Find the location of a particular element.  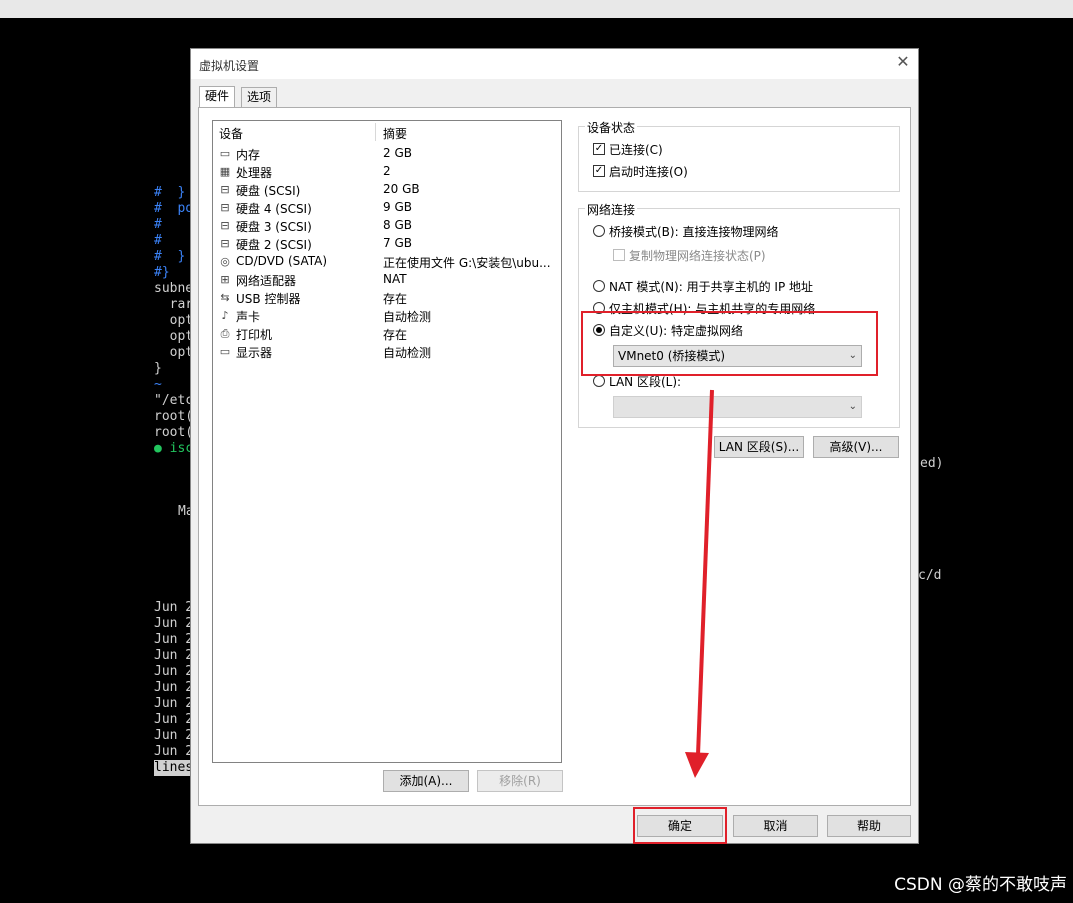

annotation-arrow is located at coordinates (699, 583).